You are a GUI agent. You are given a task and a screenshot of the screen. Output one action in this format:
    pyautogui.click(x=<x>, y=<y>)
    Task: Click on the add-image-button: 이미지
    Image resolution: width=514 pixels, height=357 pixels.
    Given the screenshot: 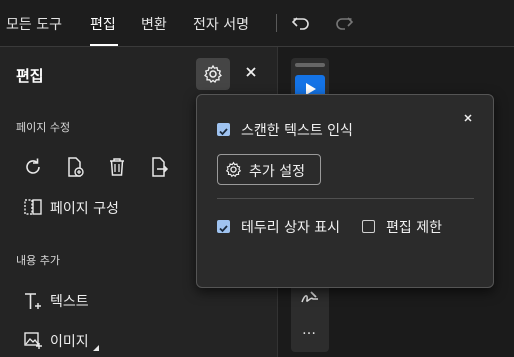 What is the action you would take?
    pyautogui.click(x=69, y=341)
    